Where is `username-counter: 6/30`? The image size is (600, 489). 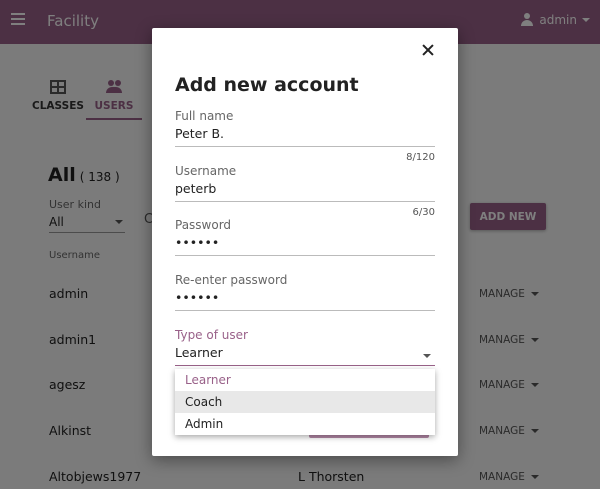
username-counter: 6/30 is located at coordinates (423, 212).